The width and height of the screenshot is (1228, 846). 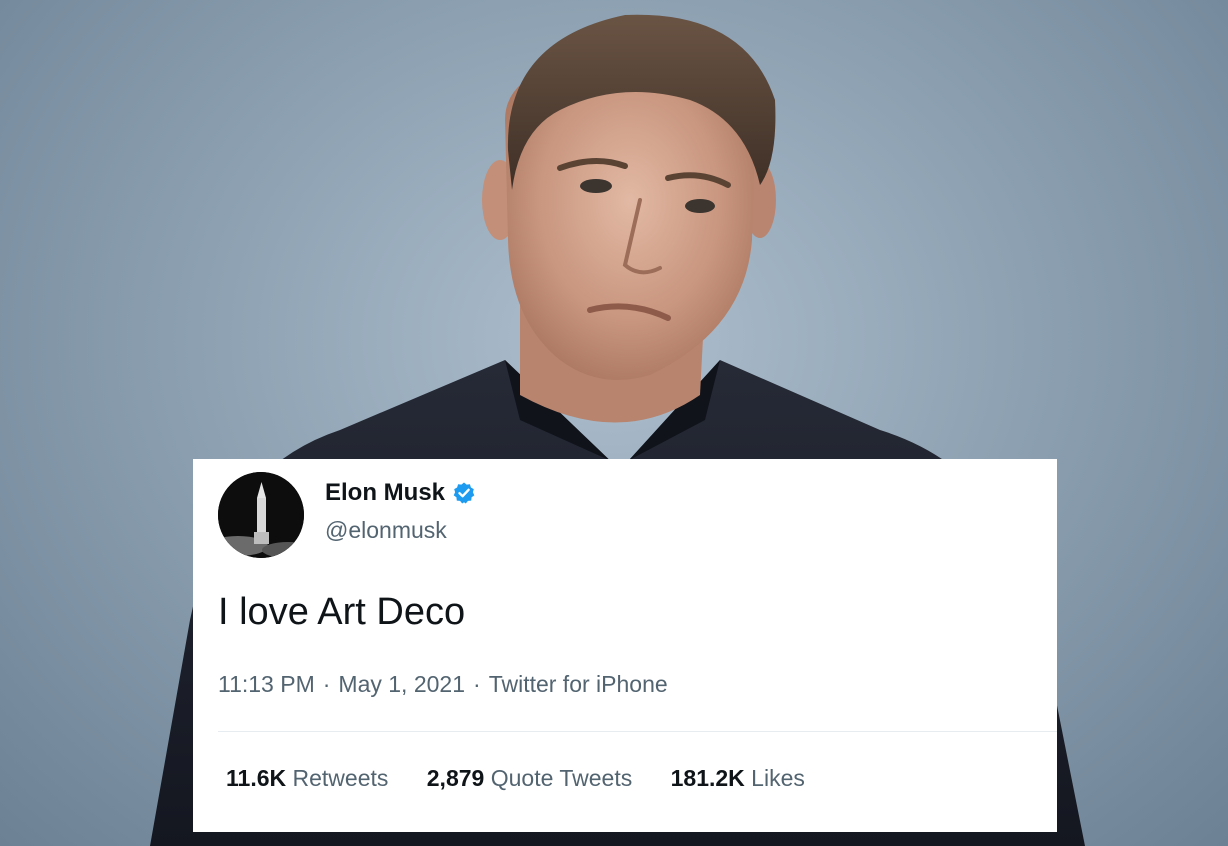 What do you see at coordinates (778, 778) in the screenshot?
I see `likes-label: Likes` at bounding box center [778, 778].